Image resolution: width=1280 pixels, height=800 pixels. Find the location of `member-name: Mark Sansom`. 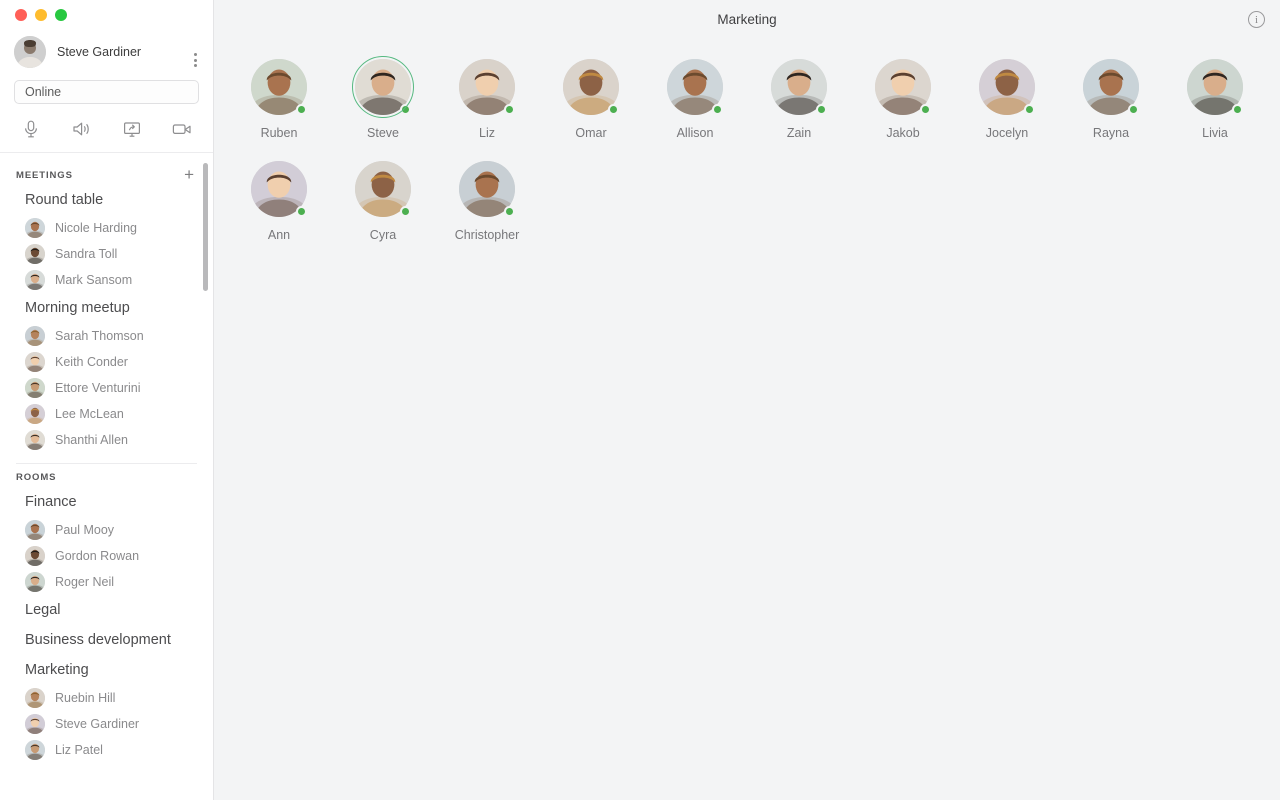

member-name: Mark Sansom is located at coordinates (94, 280).